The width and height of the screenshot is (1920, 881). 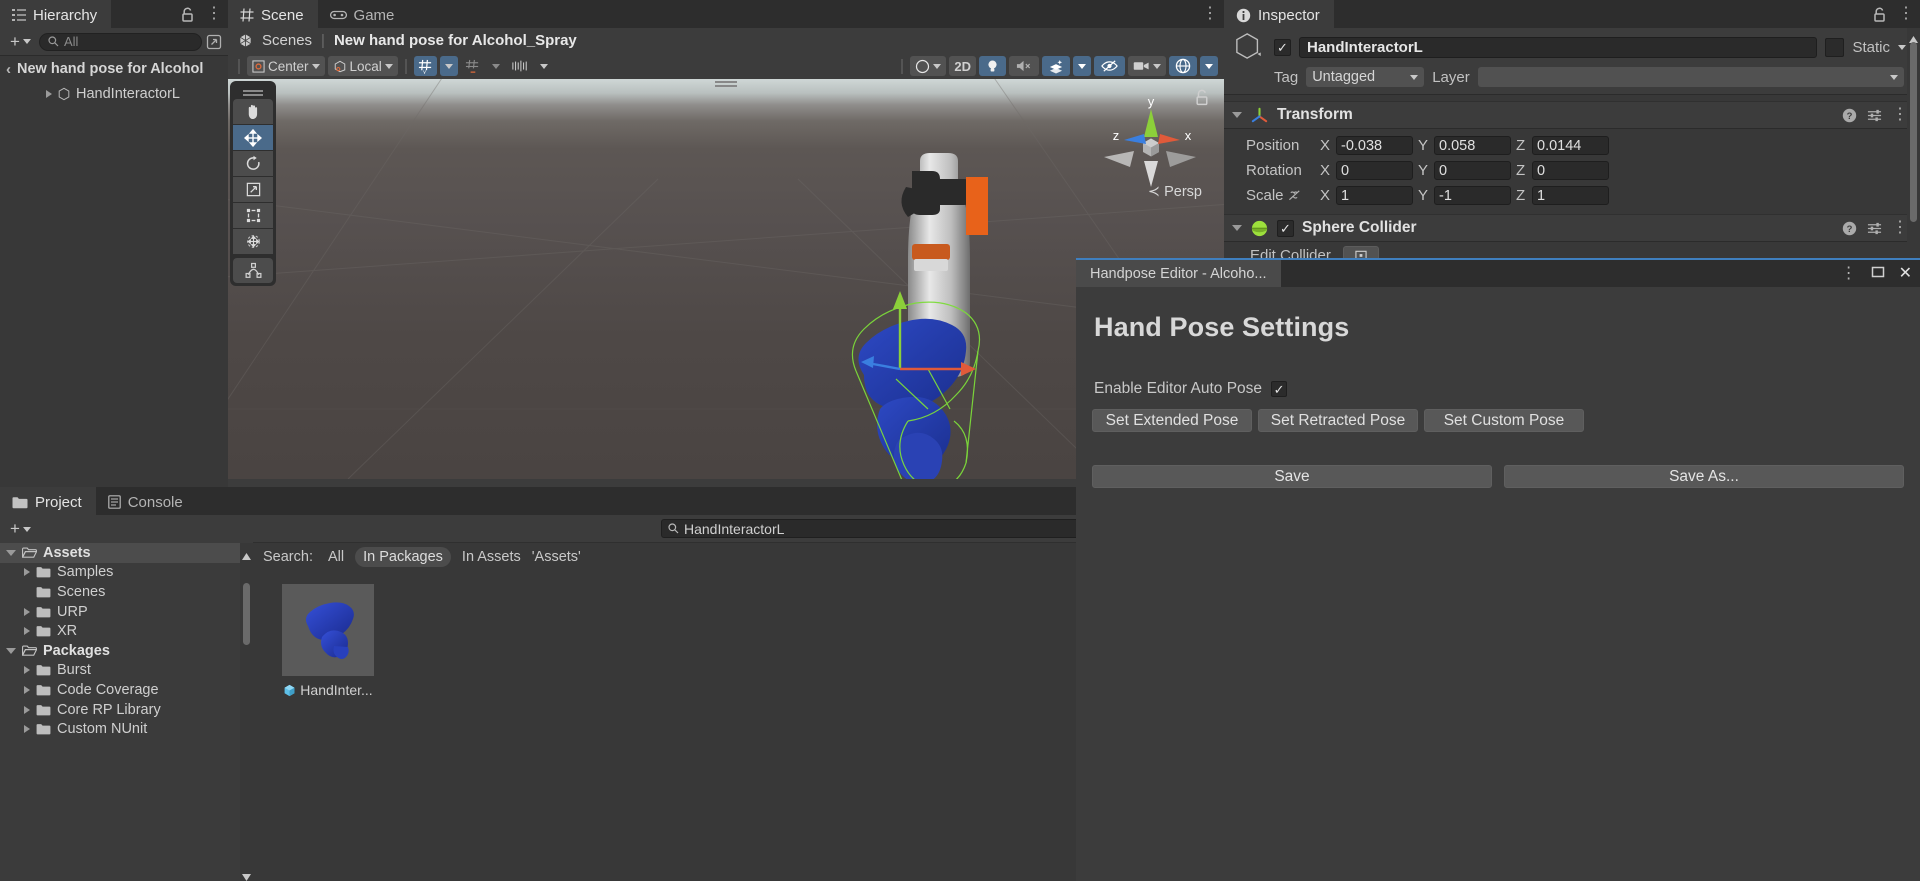 I want to click on scene-projection-mode: ≺ Persp, so click(x=1175, y=192).